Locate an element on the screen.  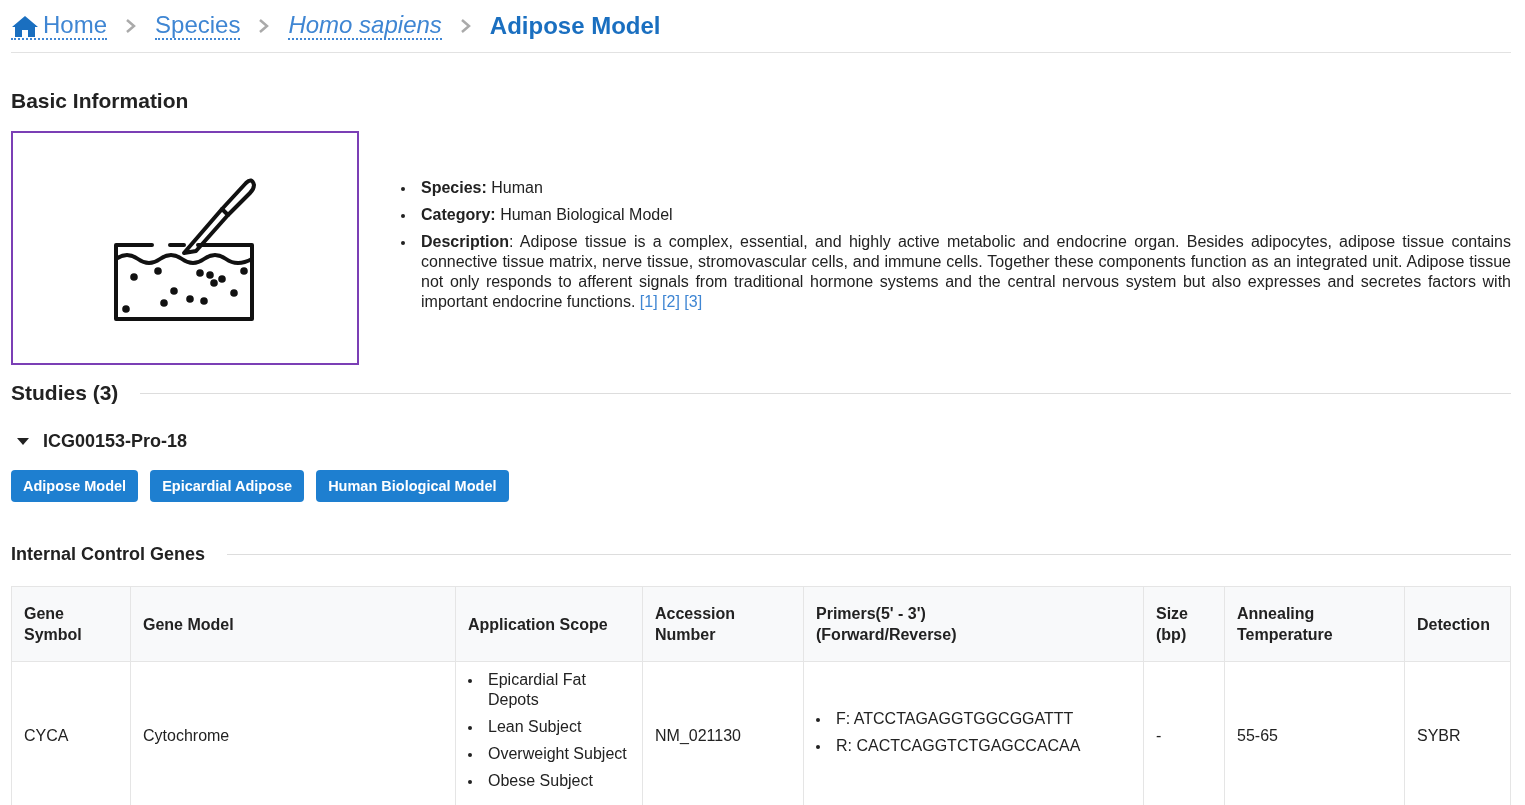
primer-item: F: ATCCTAGAGGTGGCGGATTT is located at coordinates (955, 719).